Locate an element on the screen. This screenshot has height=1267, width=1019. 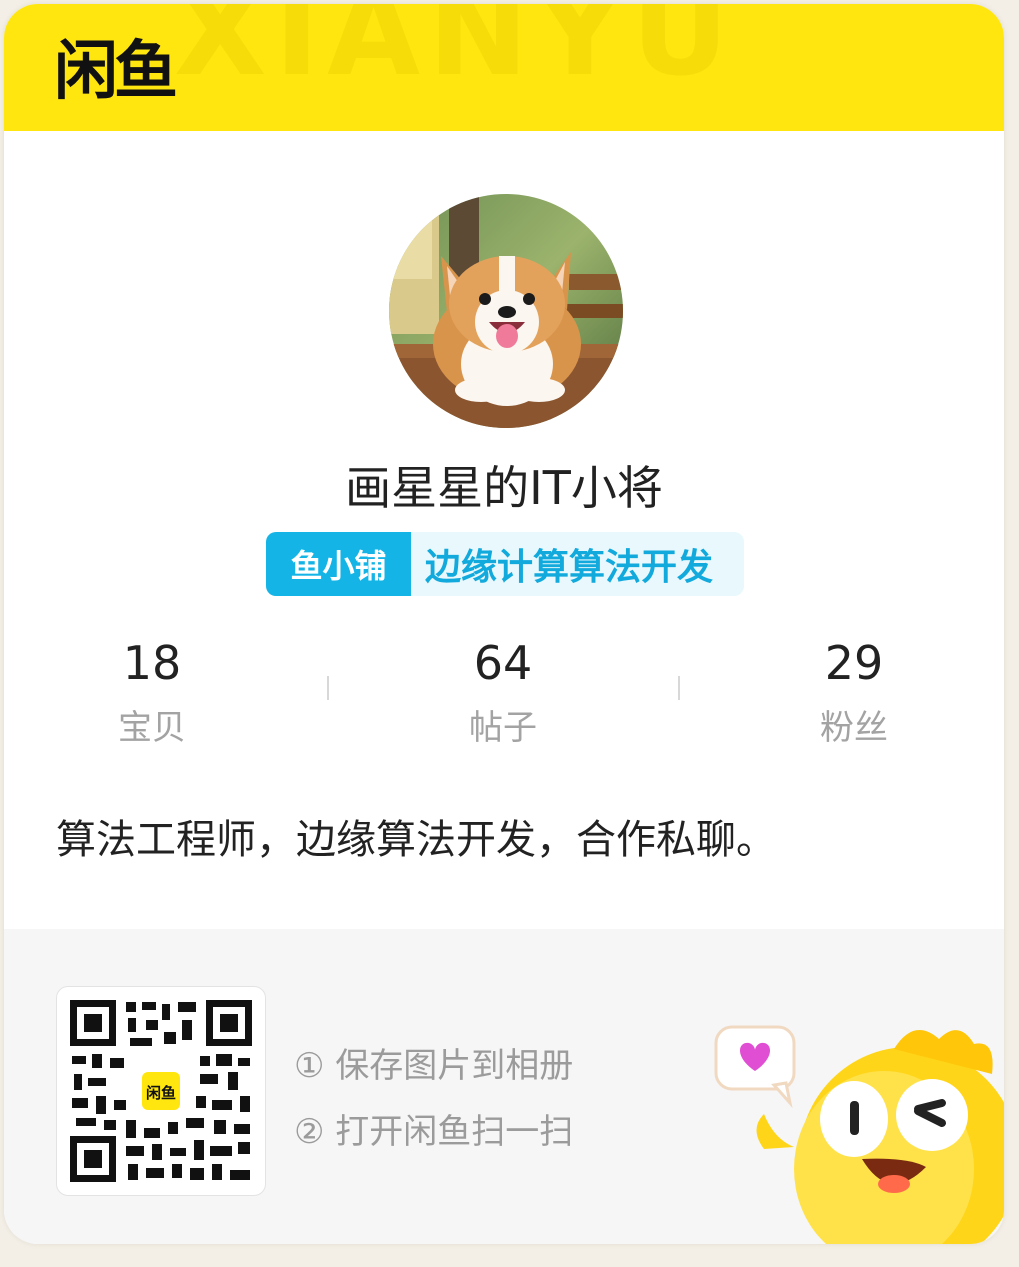
stat-value: 18 is located at coordinates (152, 663).